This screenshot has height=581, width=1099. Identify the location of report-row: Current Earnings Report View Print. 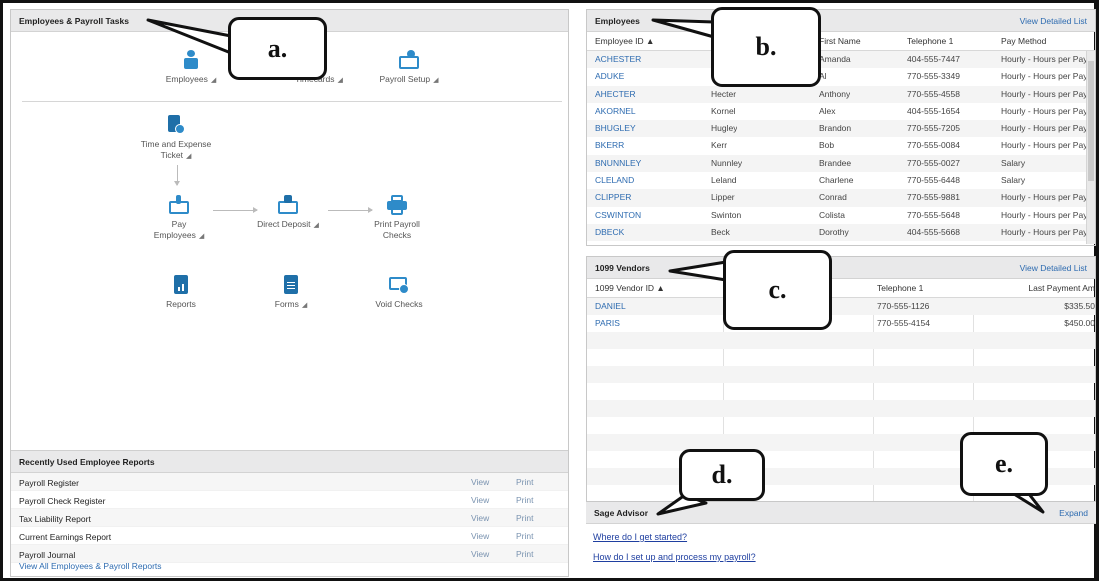
(289, 536).